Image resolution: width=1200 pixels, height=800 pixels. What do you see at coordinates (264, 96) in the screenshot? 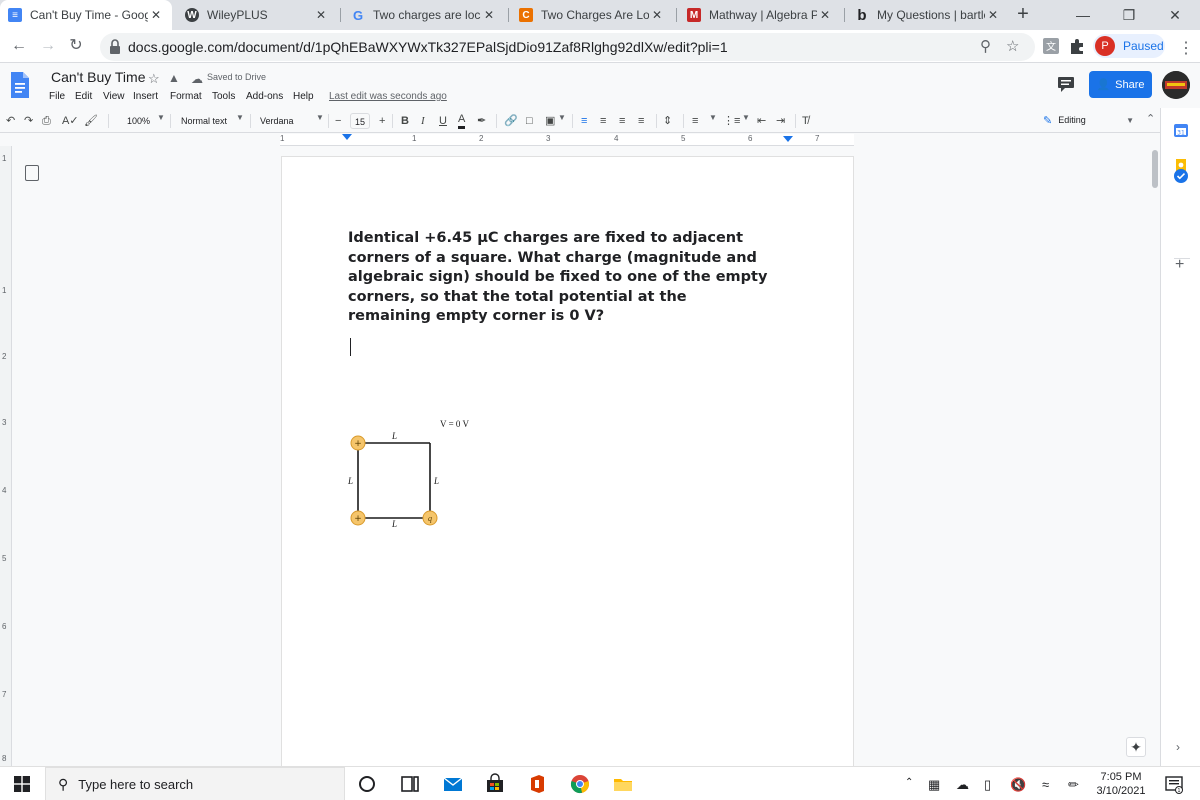
I see `menu-addons: Add-ons` at bounding box center [264, 96].